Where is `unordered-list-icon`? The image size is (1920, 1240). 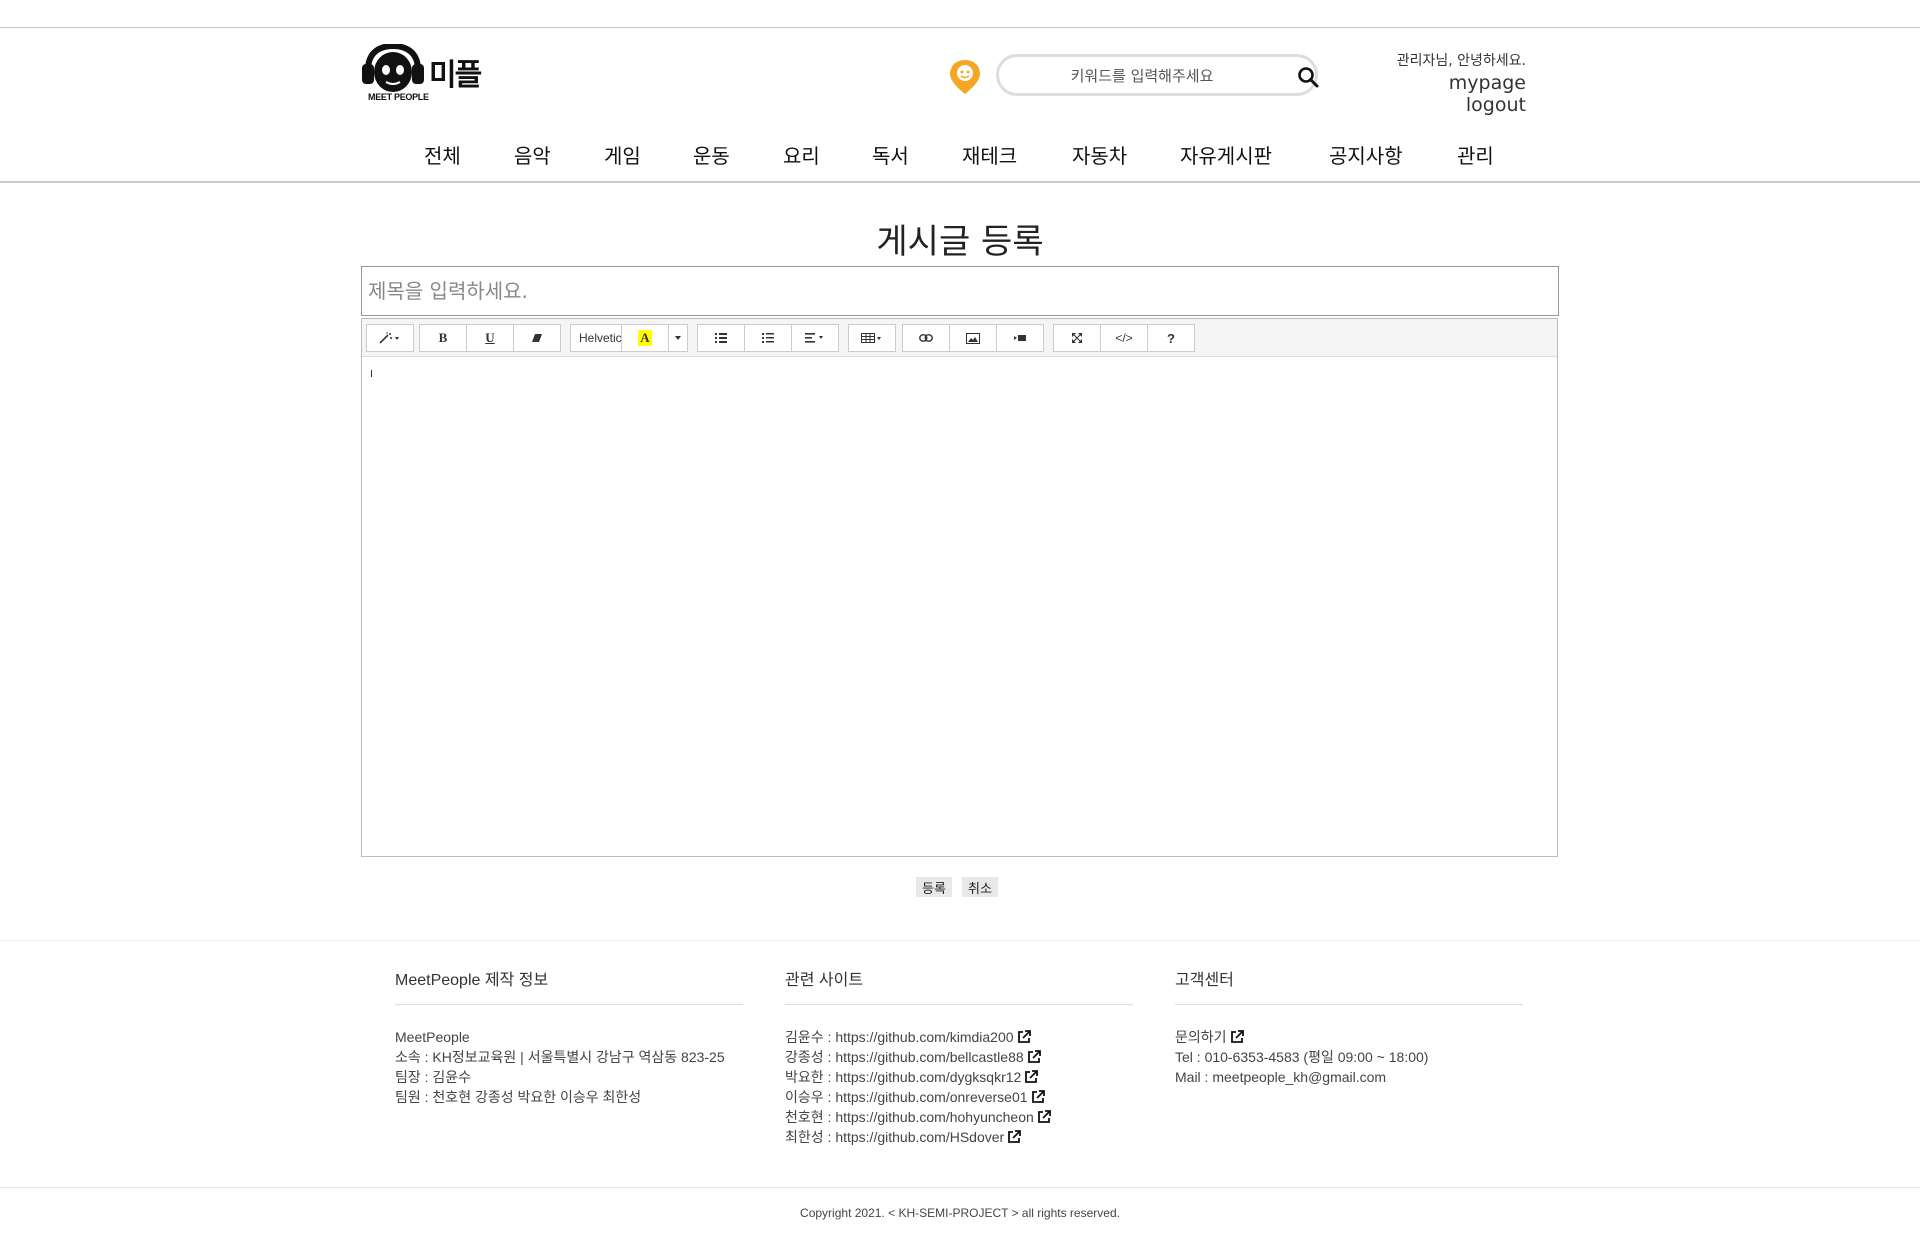 unordered-list-icon is located at coordinates (721, 338).